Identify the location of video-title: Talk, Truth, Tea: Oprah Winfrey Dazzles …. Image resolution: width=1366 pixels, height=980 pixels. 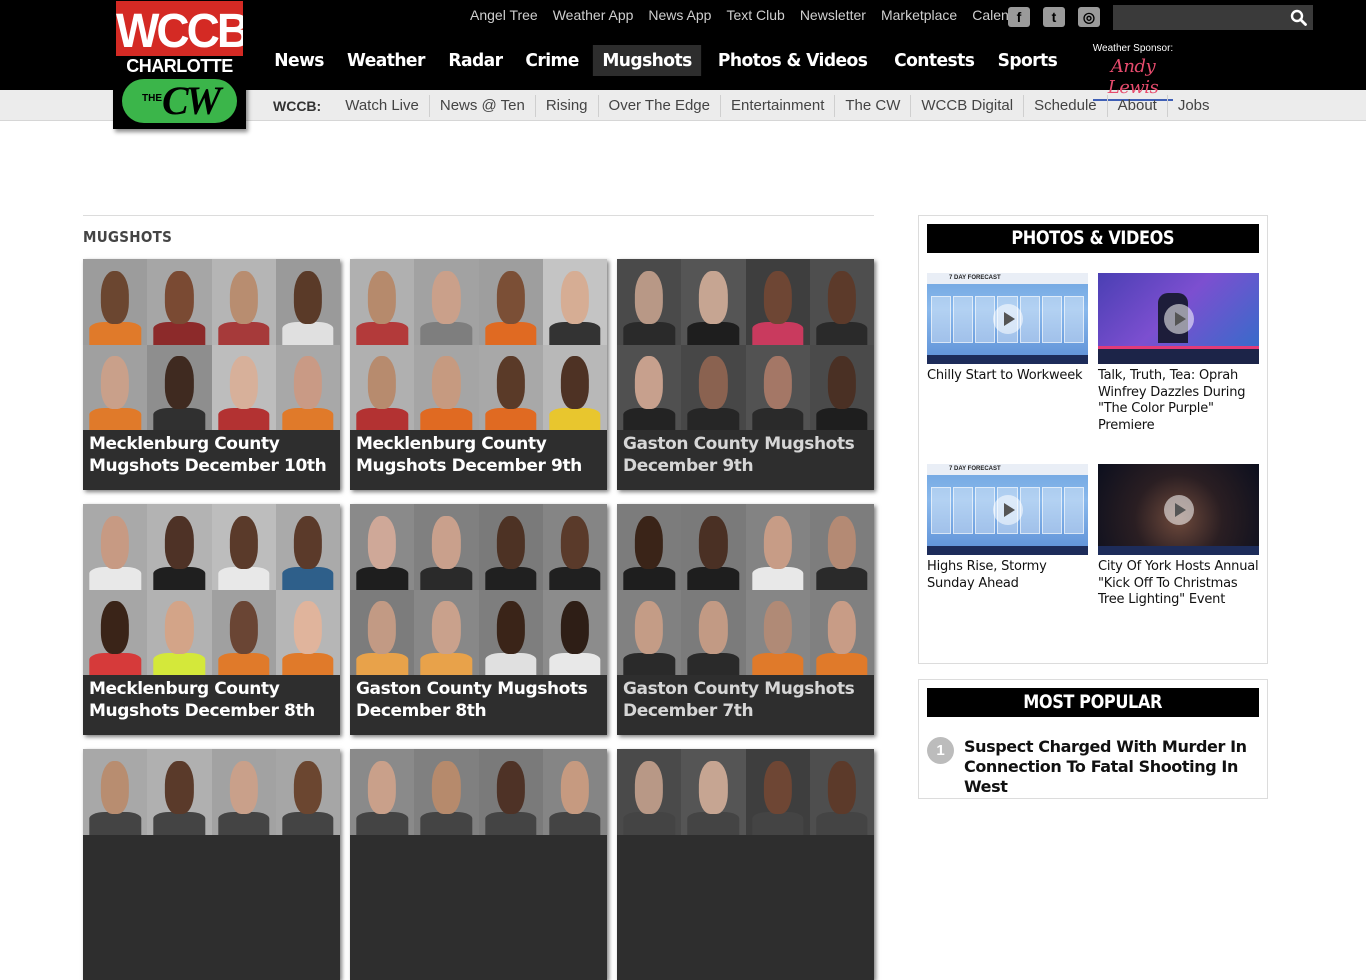
(1178, 401).